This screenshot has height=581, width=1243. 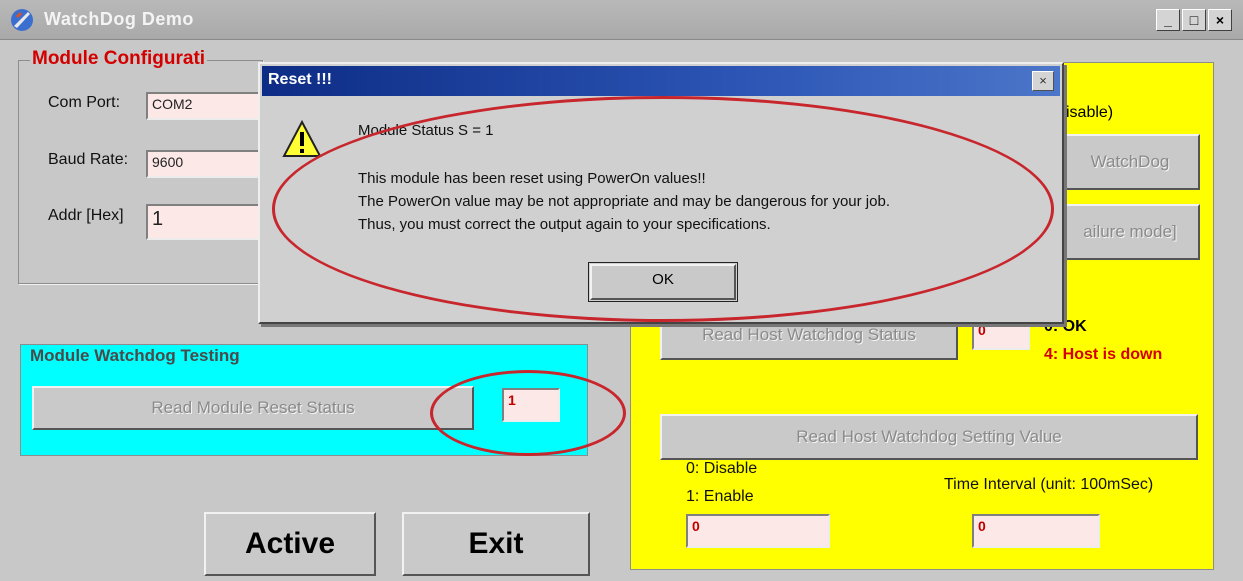 What do you see at coordinates (1220, 20) in the screenshot?
I see `close-button: ×` at bounding box center [1220, 20].